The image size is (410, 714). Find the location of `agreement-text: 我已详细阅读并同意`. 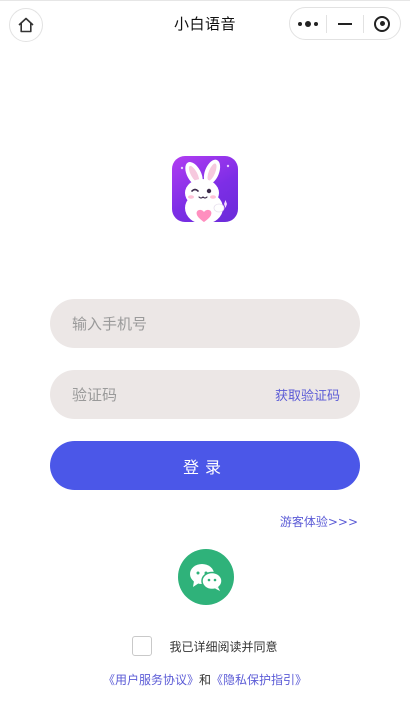

agreement-text: 我已详细阅读并同意 is located at coordinates (223, 646).